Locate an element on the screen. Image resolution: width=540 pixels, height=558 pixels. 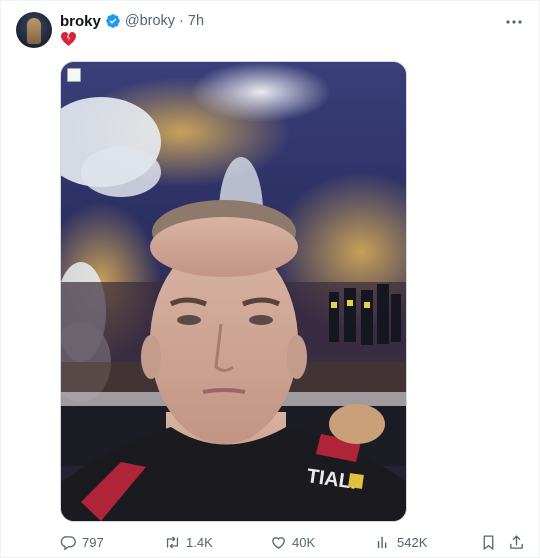
action-bar: 797 1.4K 40K 542K is located at coordinates (293, 542).